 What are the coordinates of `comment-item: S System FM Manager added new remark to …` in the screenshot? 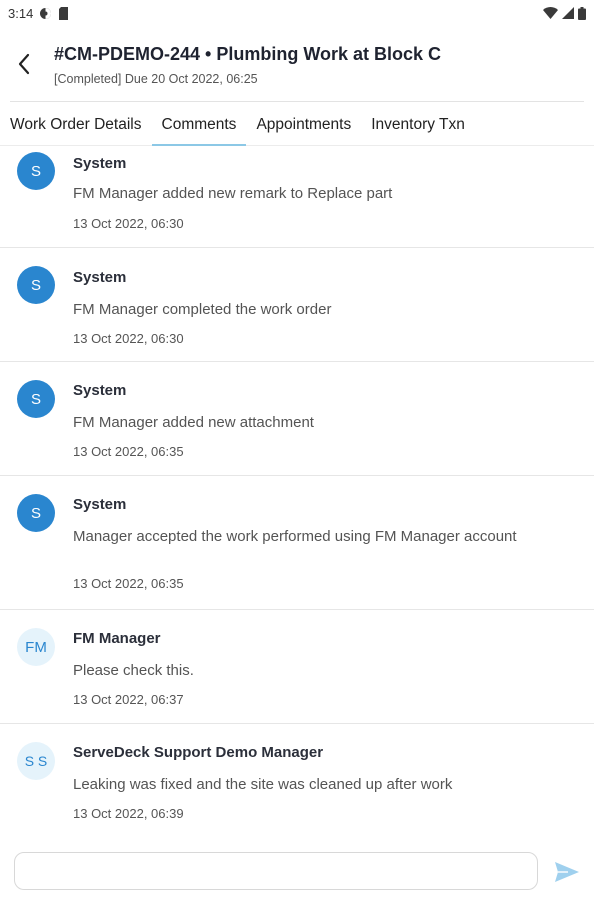 It's located at (297, 197).